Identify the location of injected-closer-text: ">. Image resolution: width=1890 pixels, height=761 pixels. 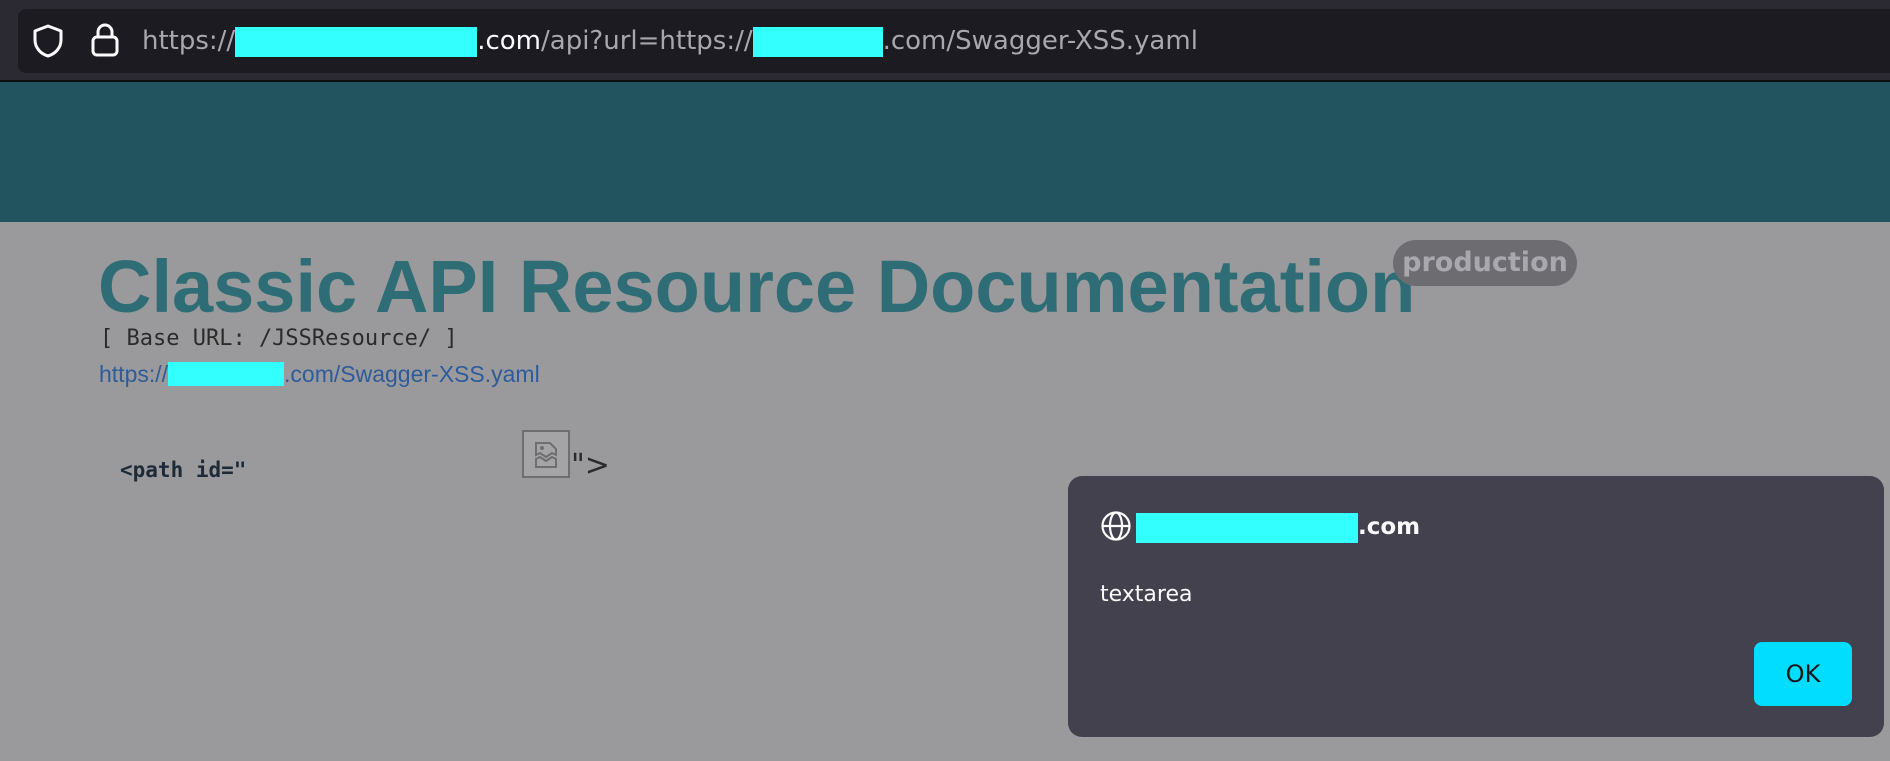
(590, 465).